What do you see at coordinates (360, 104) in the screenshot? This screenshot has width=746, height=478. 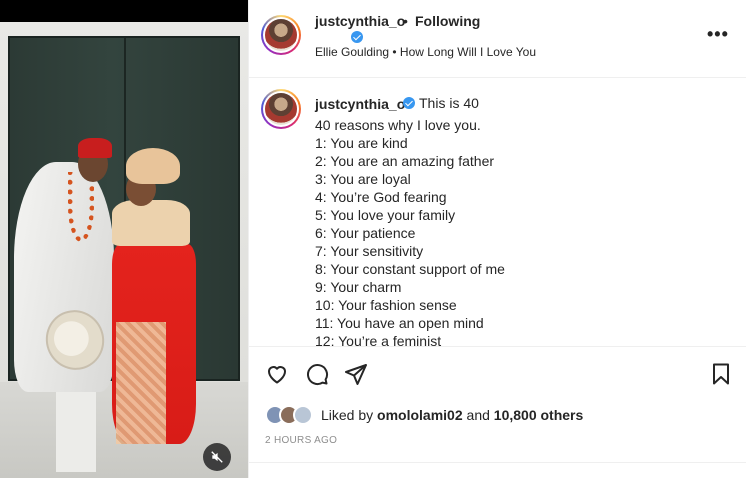 I see `caption-username: justcynthia_o` at bounding box center [360, 104].